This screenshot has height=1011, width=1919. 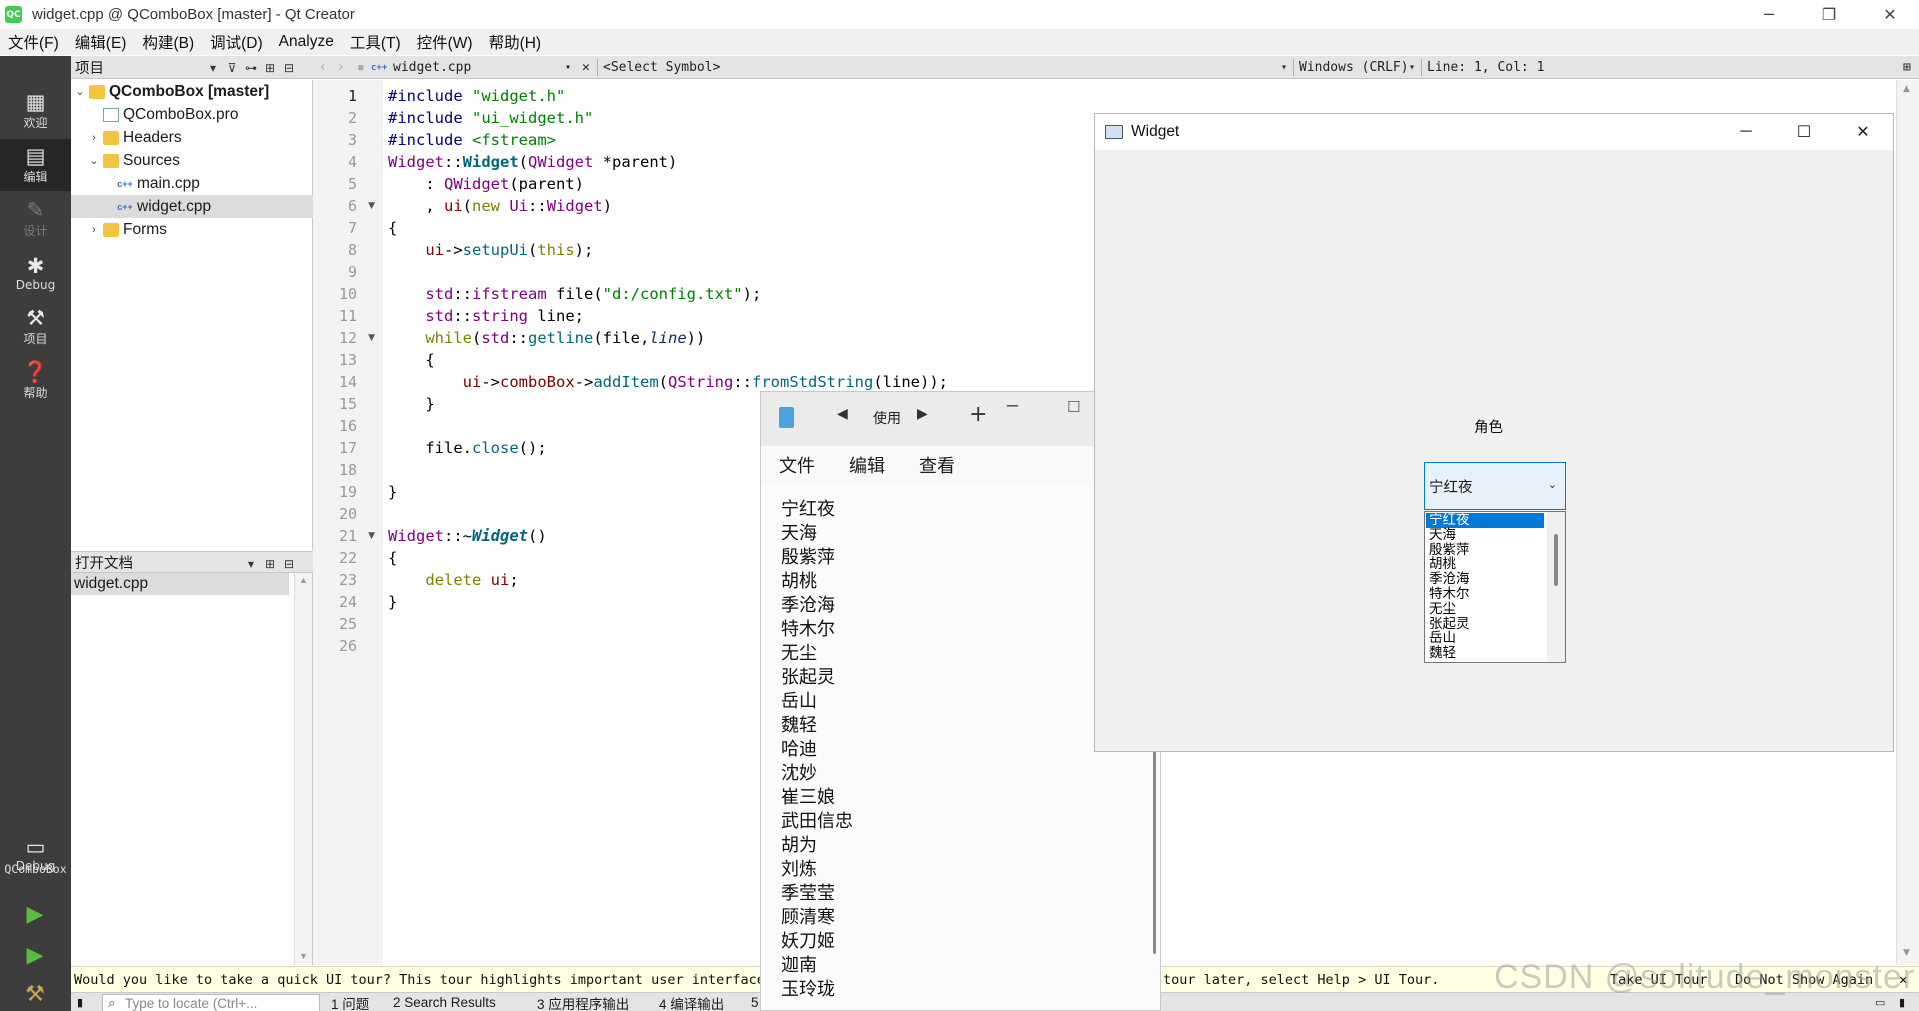 What do you see at coordinates (1485, 550) in the screenshot?
I see `dropdown-option: 殷紫萍` at bounding box center [1485, 550].